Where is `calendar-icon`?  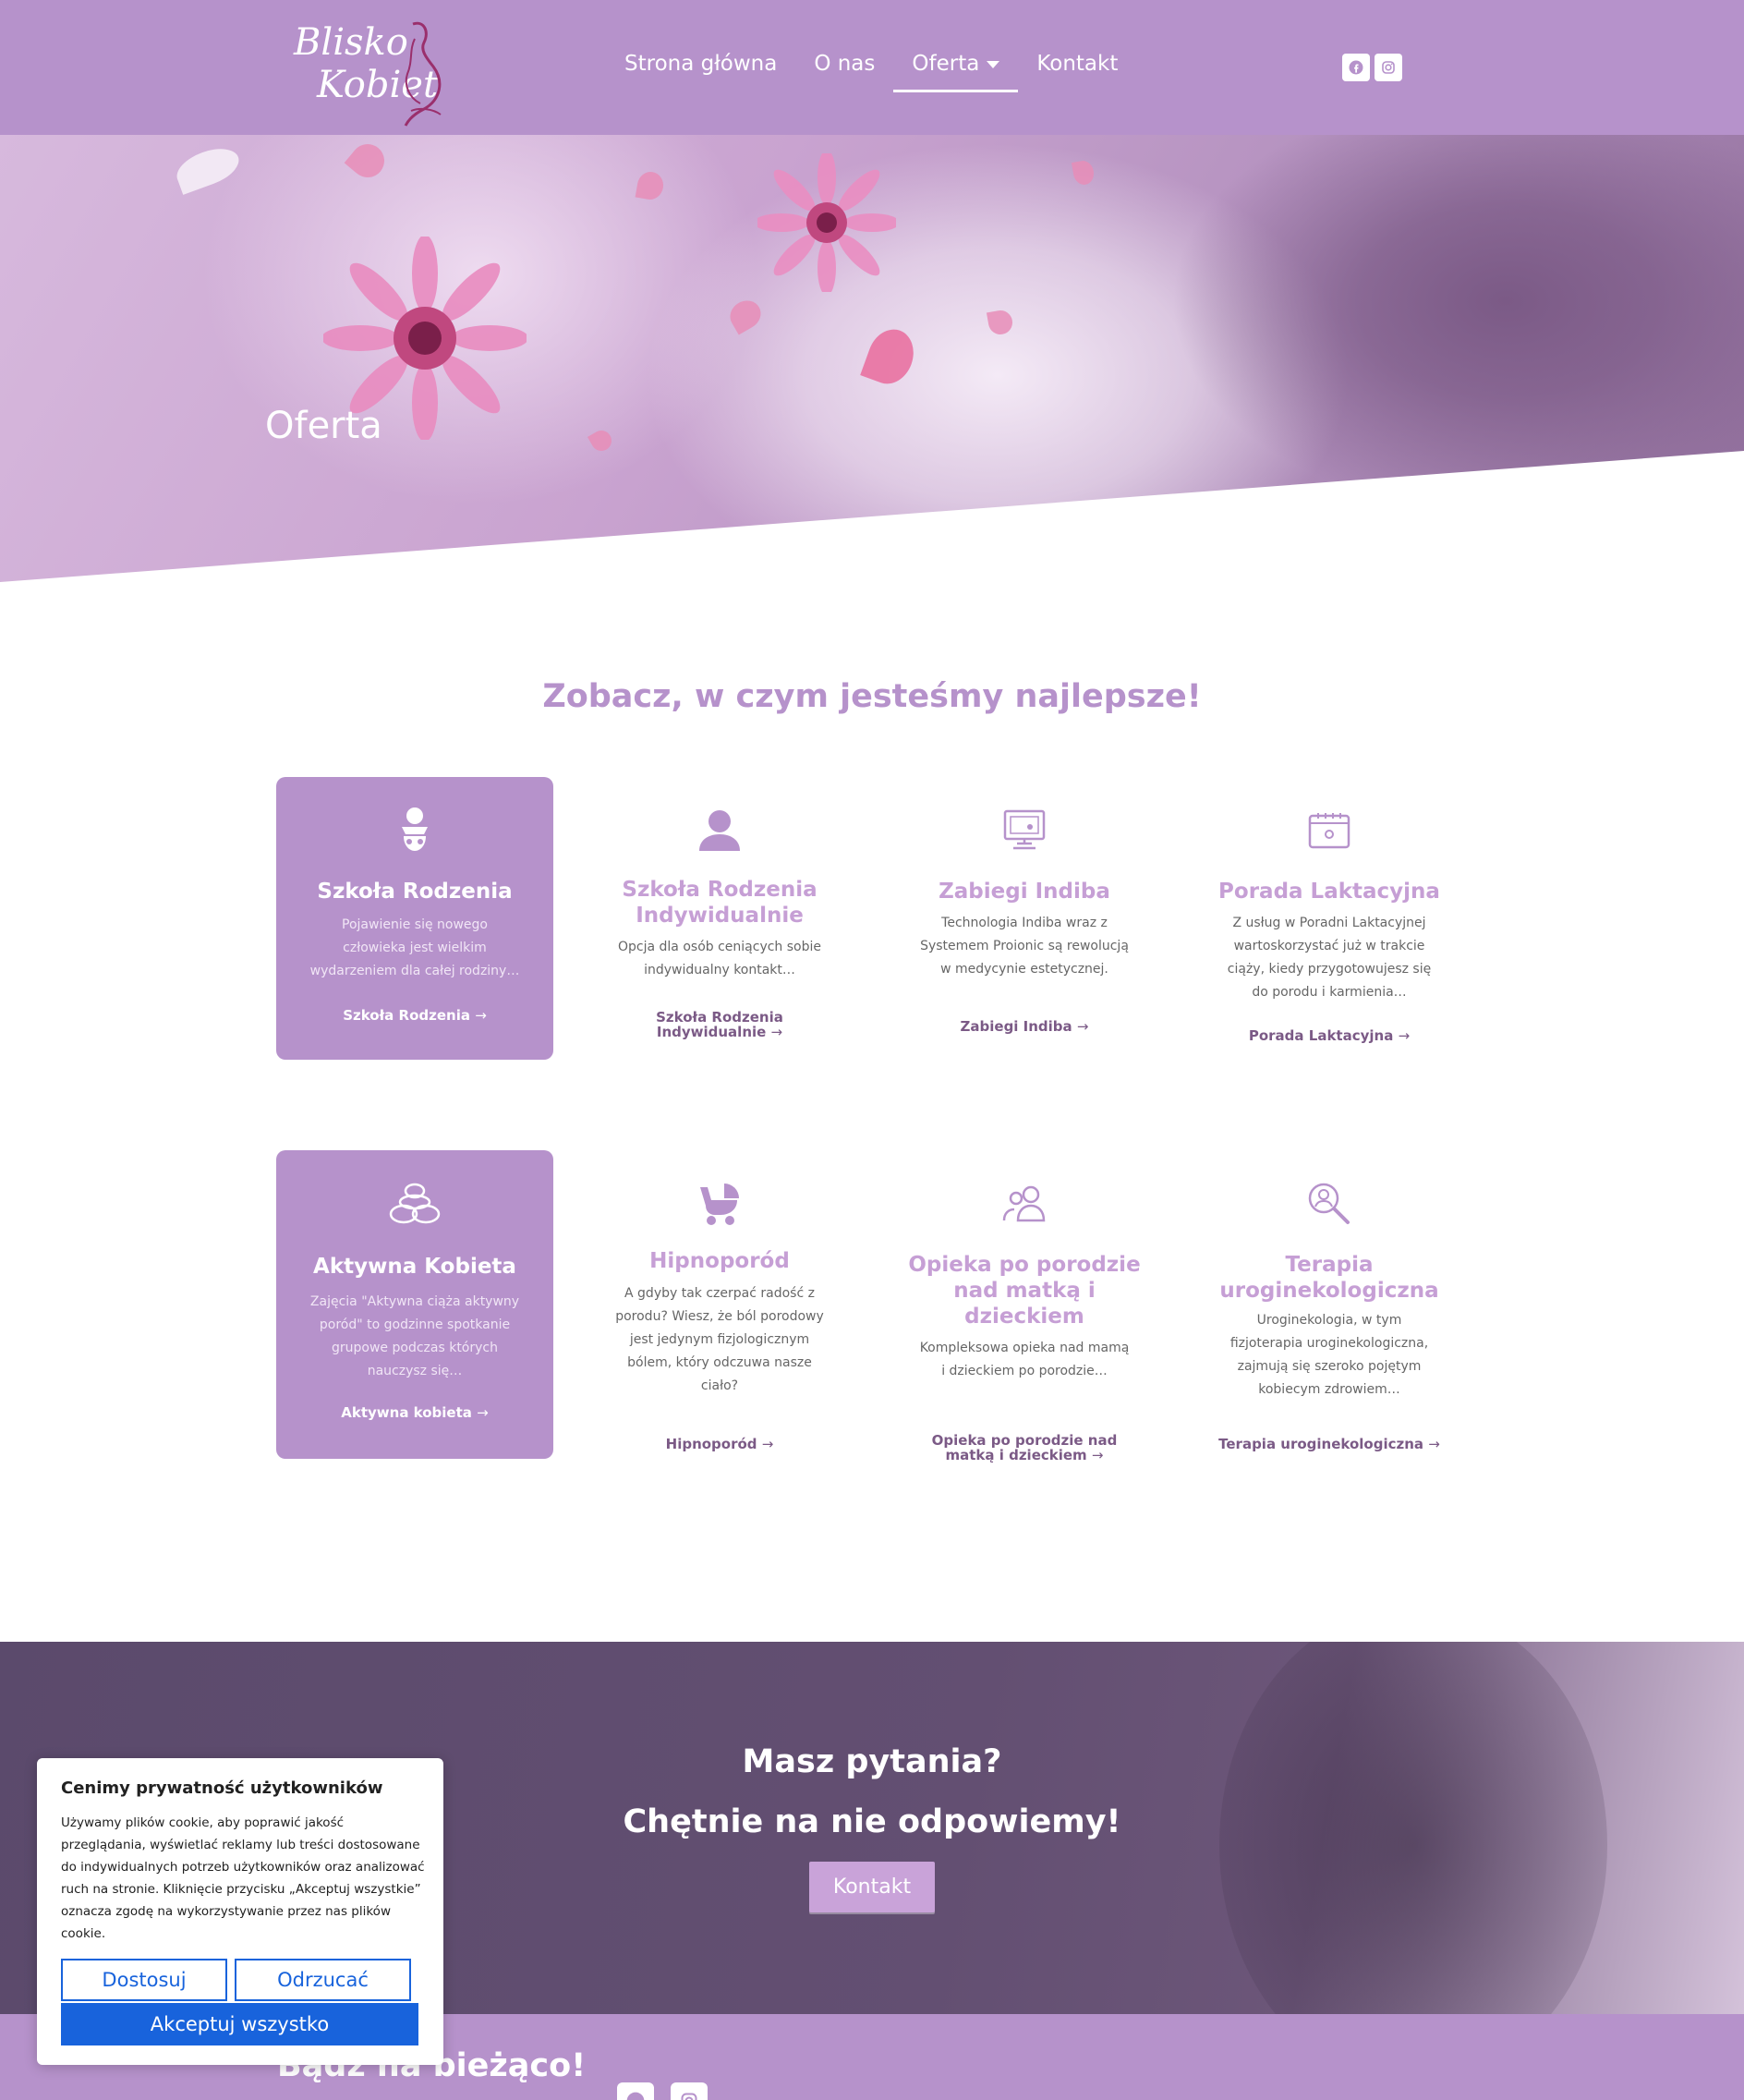 calendar-icon is located at coordinates (1329, 831).